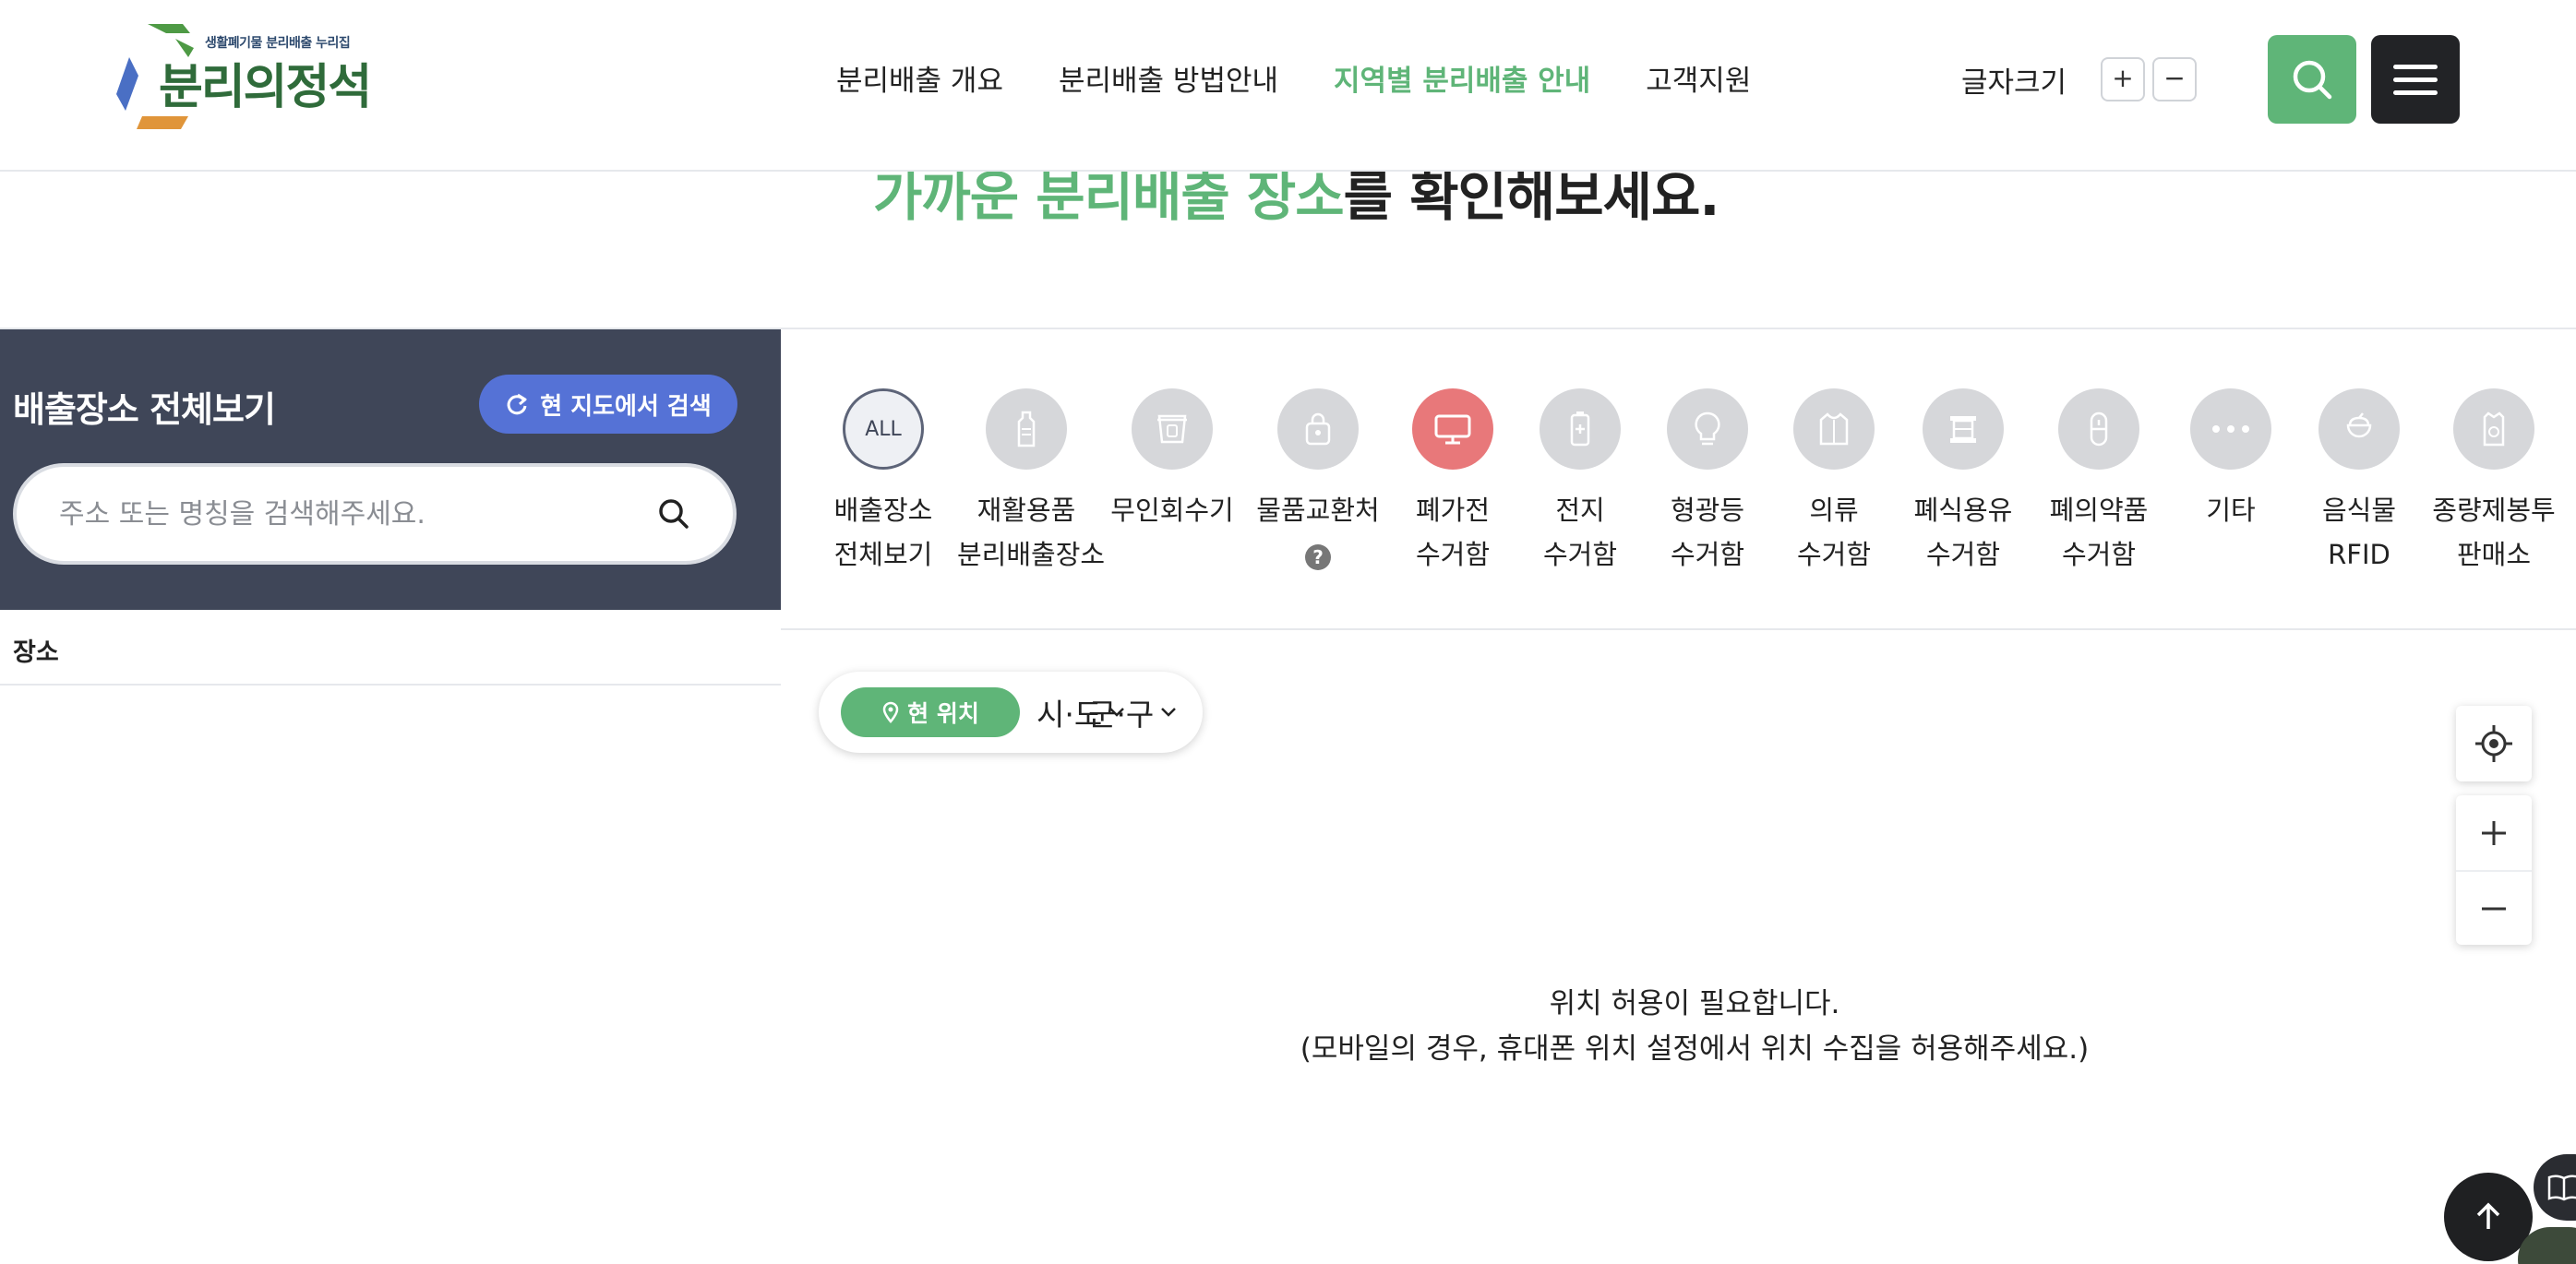  I want to click on search-panel: 배출장소 전체보기 현 지도에서 검색, so click(391, 469).